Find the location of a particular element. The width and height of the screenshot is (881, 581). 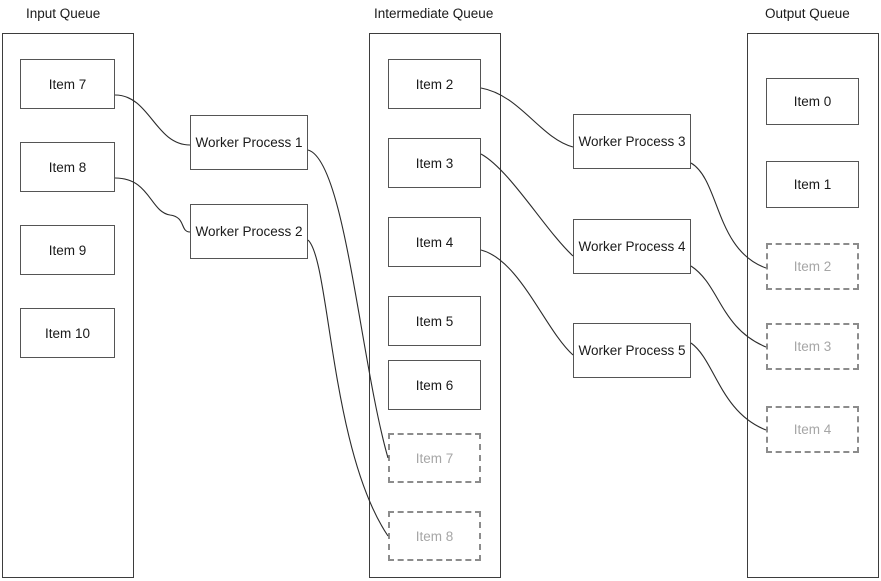

intermediate-item-3-label: Item 5 is located at coordinates (434, 321).